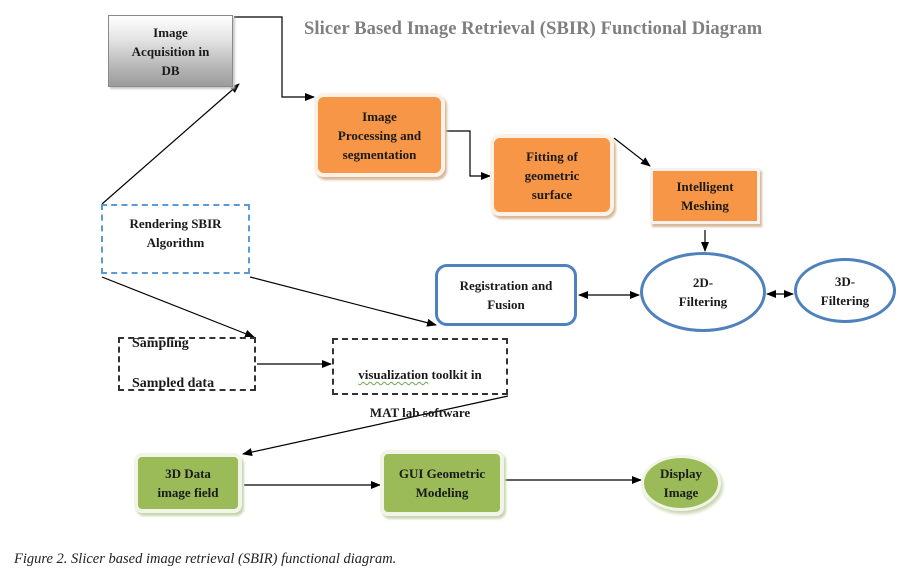 Image resolution: width=908 pixels, height=580 pixels. I want to click on node-image-processing: Image Processing and segmentation, so click(379, 135).